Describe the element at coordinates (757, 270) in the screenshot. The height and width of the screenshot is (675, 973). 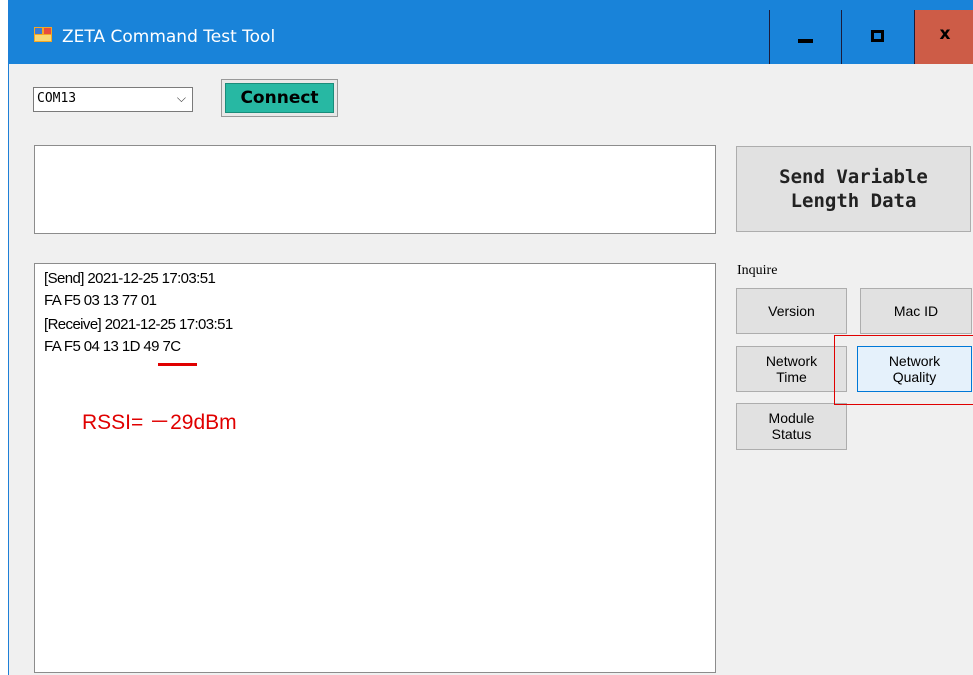
I see `inquire-label: Inquire` at that location.